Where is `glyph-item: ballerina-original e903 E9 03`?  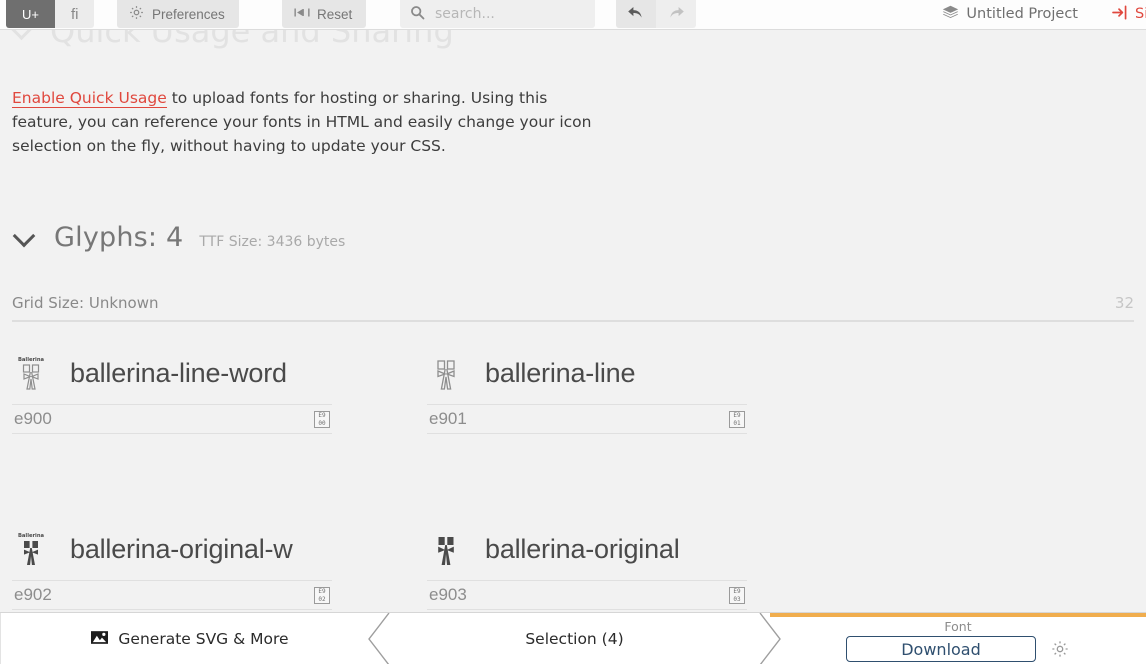
glyph-item: ballerina-original e903 E9 03 is located at coordinates (634, 565).